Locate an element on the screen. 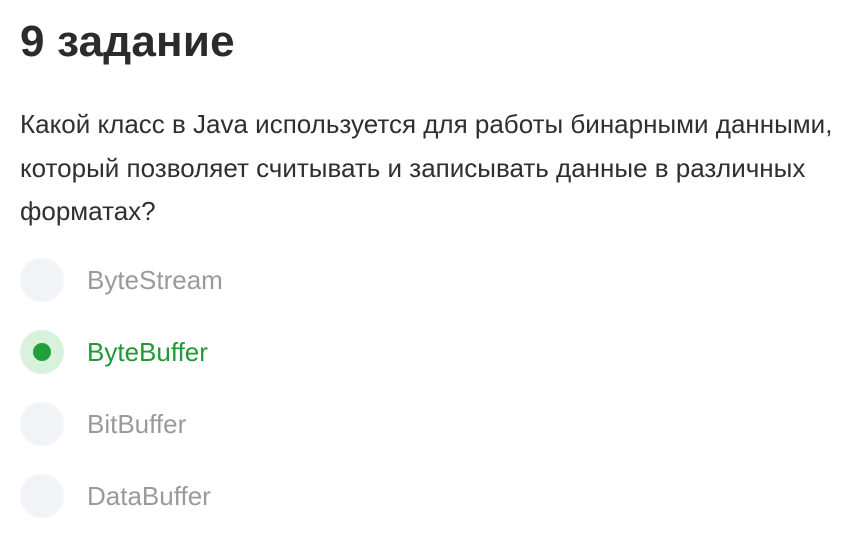 The width and height of the screenshot is (856, 546). radio-button-selected is located at coordinates (42, 352).